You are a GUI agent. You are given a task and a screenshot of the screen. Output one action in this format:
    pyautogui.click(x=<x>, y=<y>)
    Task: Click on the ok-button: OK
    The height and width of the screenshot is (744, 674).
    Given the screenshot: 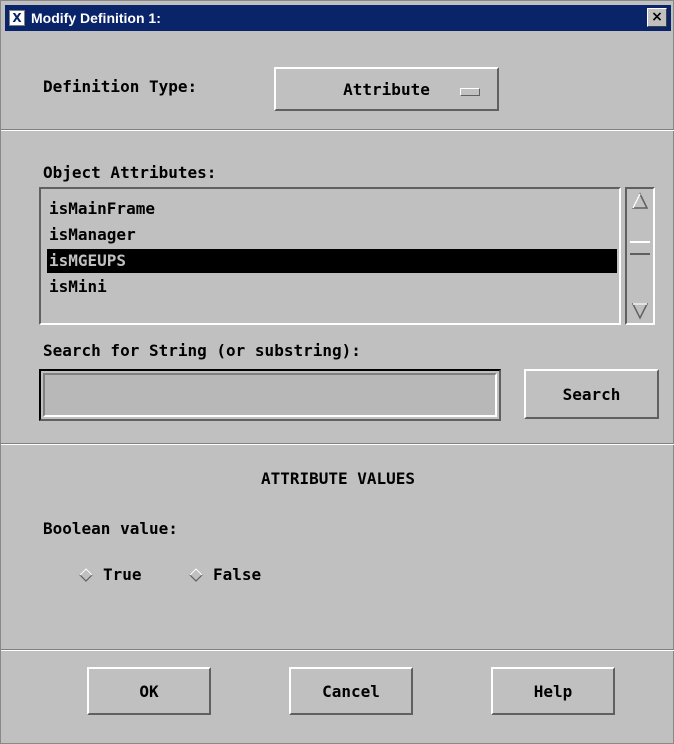 What is the action you would take?
    pyautogui.click(x=149, y=691)
    